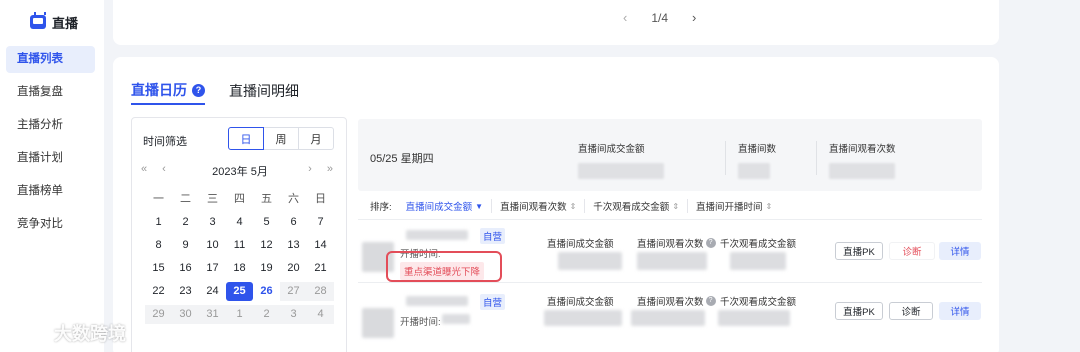 The width and height of the screenshot is (1080, 352). I want to click on summary-gmv-value, so click(621, 171).